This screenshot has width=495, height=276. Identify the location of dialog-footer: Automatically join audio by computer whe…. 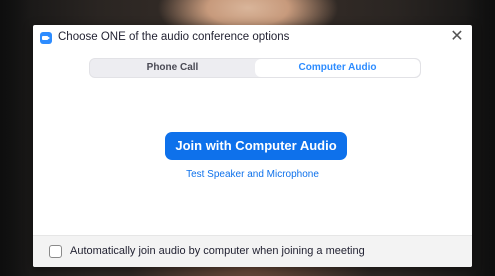
(252, 251).